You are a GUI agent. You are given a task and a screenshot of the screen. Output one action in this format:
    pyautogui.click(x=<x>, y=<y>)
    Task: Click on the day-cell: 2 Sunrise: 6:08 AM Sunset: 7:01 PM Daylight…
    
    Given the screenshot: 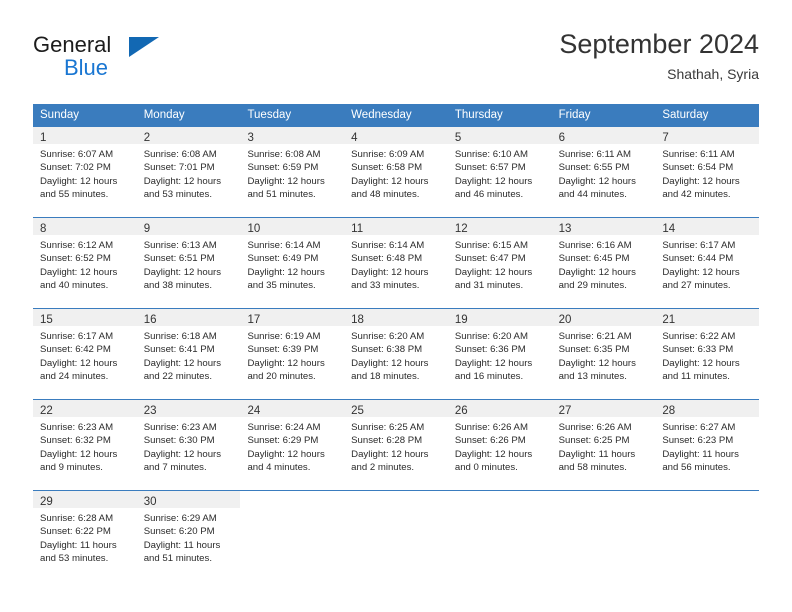 What is the action you would take?
    pyautogui.click(x=188, y=168)
    